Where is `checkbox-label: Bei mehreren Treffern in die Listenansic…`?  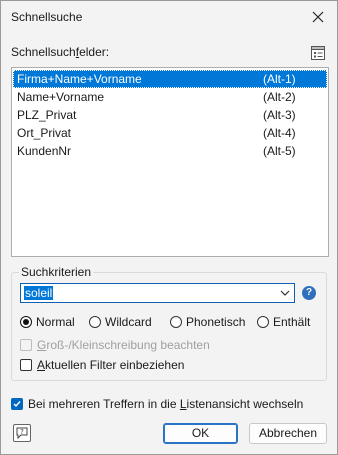
checkbox-label: Bei mehreren Treffern in die Listenansic… is located at coordinates (166, 404).